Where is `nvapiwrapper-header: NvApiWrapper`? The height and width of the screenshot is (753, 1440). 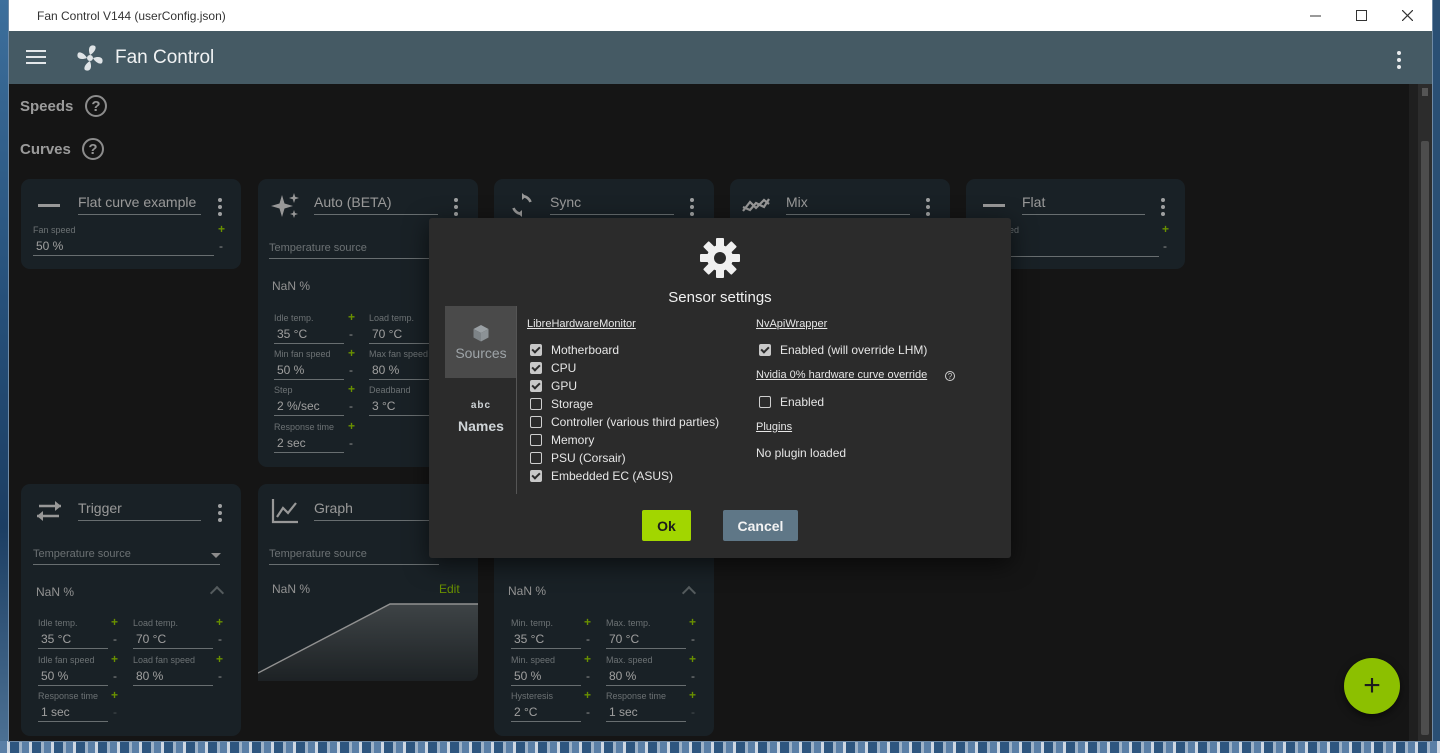 nvapiwrapper-header: NvApiWrapper is located at coordinates (791, 324).